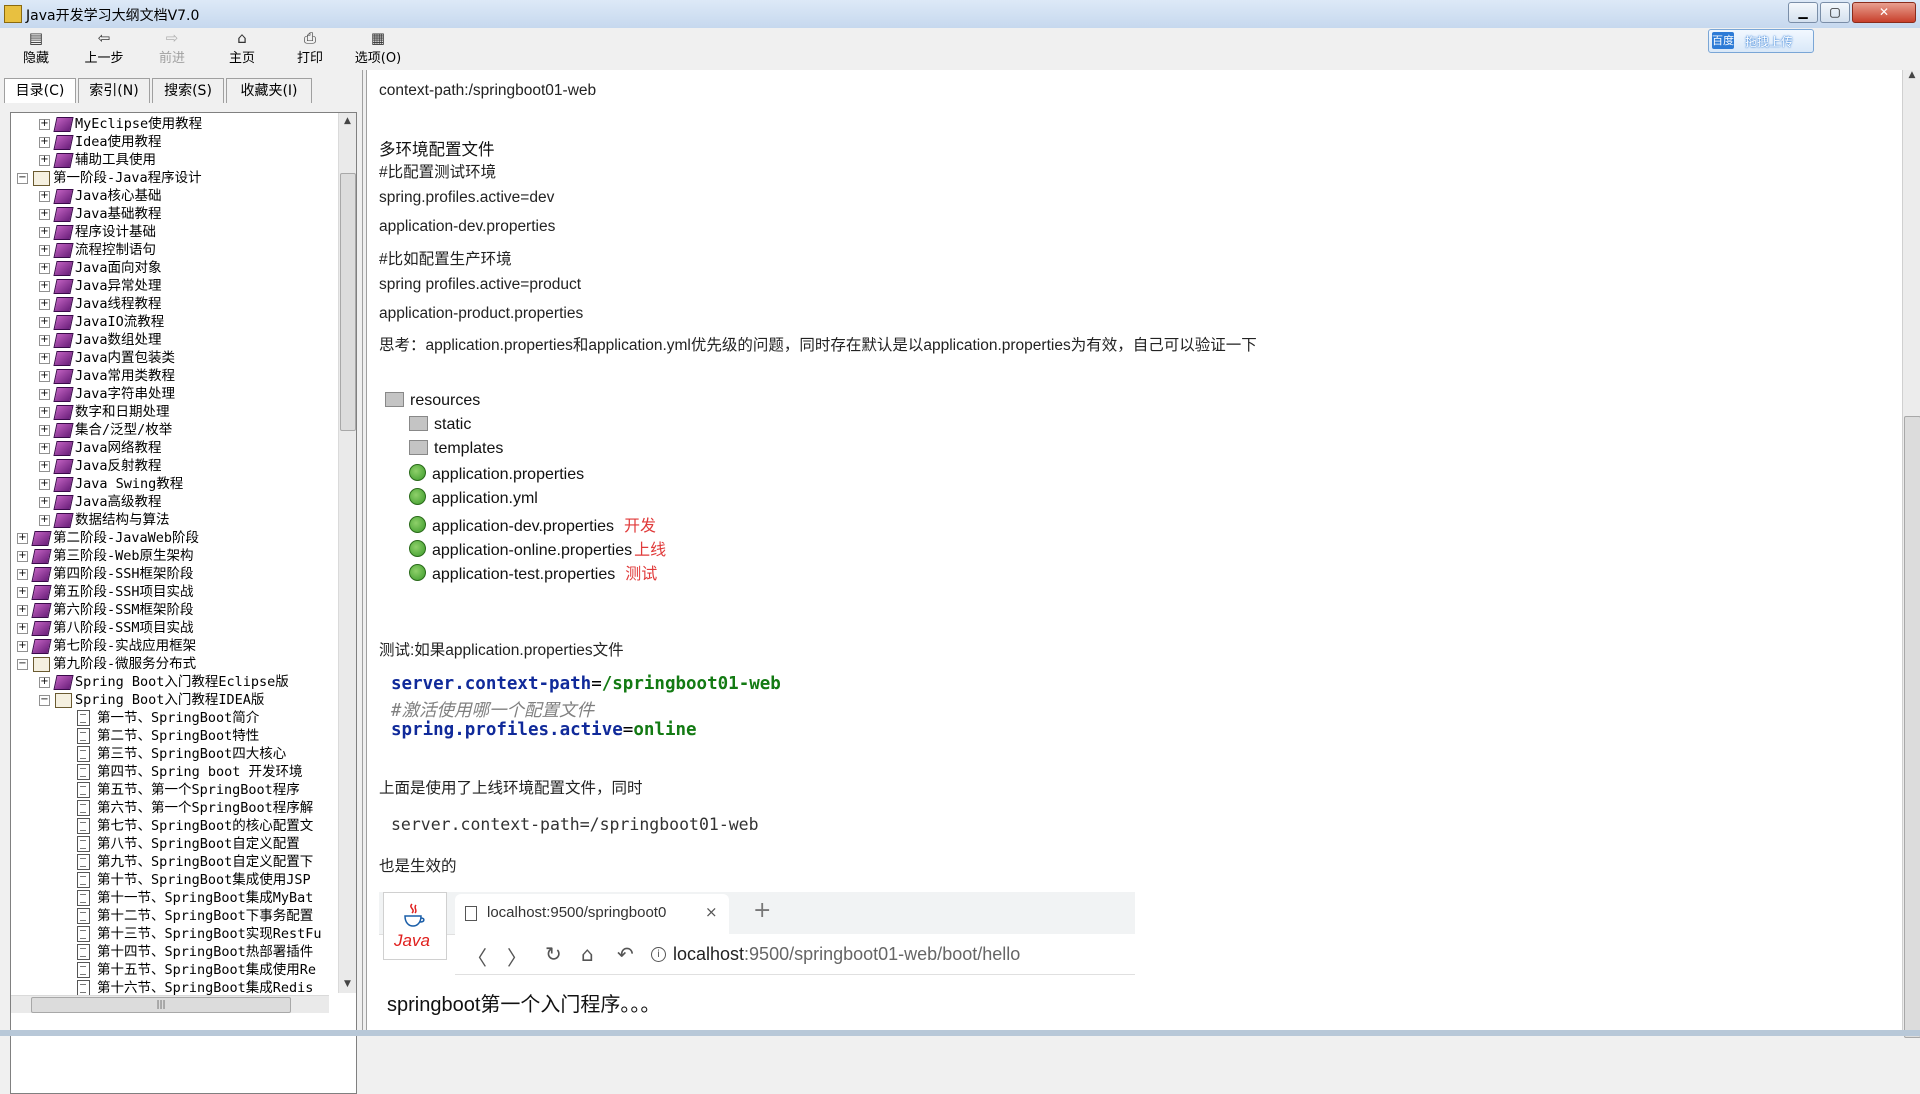 Image resolution: width=1920 pixels, height=1094 pixels. What do you see at coordinates (1912, 727) in the screenshot?
I see `content-scroll-thumb` at bounding box center [1912, 727].